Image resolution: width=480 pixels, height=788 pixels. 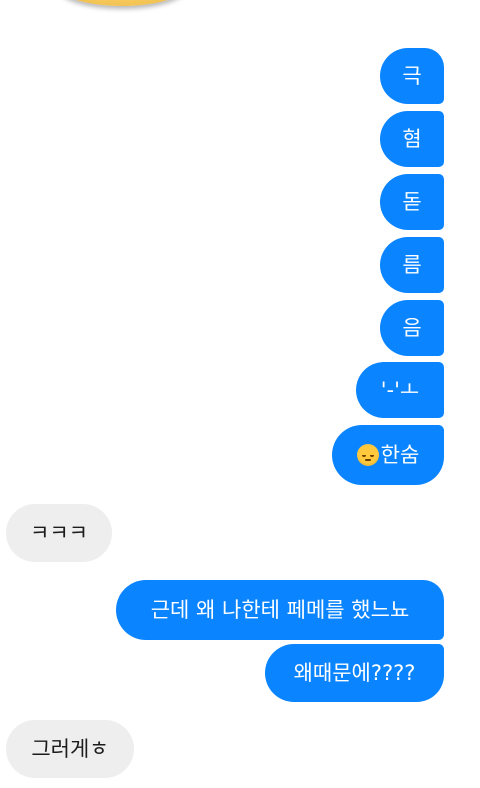 I want to click on message-text: 돋, so click(x=412, y=201).